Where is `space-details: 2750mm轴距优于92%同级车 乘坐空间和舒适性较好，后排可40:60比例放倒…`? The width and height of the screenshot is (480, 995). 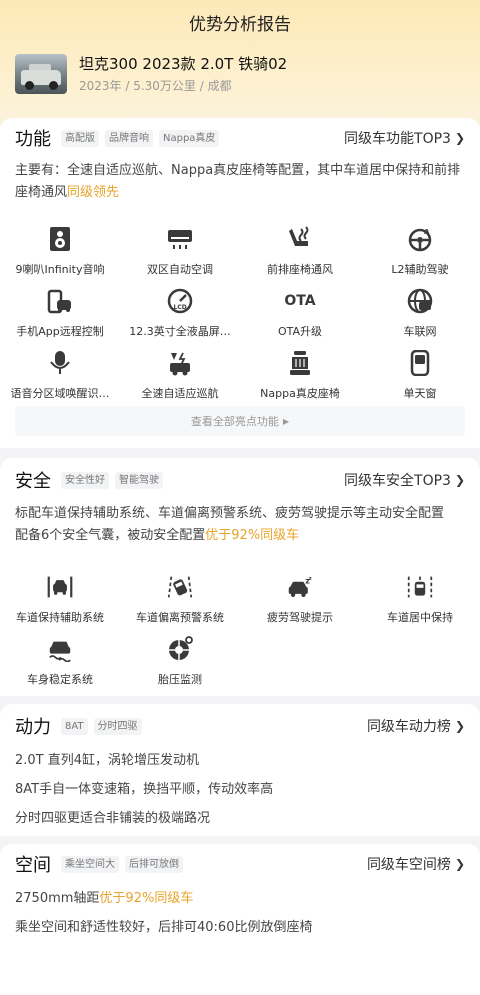
space-details: 2750mm轴距优于92%同级车 乘坐空间和舒适性较好，后排可40:60比例放倒… is located at coordinates (164, 913).